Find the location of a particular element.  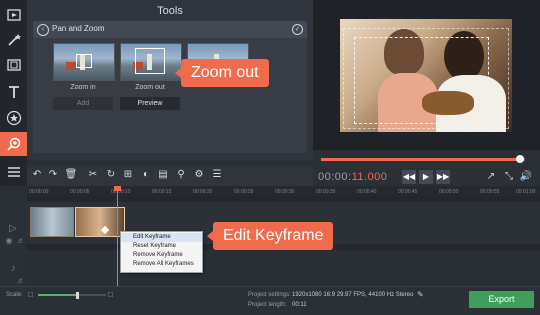

ruler-tick: 00:00:30 is located at coordinates (285, 192).